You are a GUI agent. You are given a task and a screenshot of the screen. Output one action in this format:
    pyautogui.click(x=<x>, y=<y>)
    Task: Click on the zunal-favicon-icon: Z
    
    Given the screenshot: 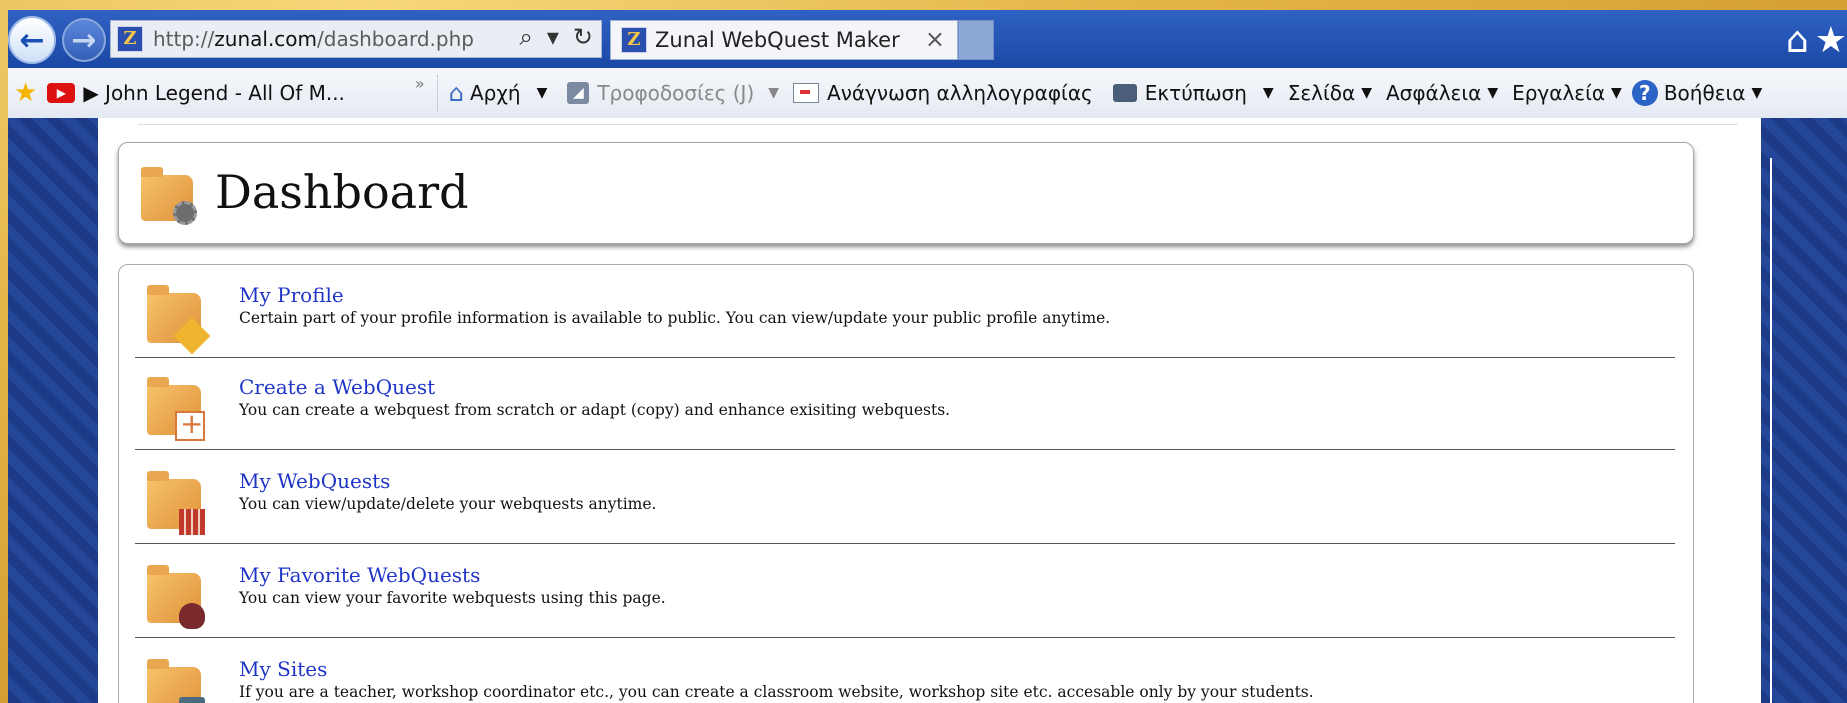 What is the action you would take?
    pyautogui.click(x=130, y=39)
    